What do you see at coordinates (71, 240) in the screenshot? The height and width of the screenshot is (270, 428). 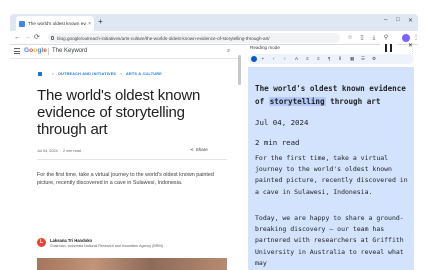 I see `author-name: Laksana Tri Handoko` at bounding box center [71, 240].